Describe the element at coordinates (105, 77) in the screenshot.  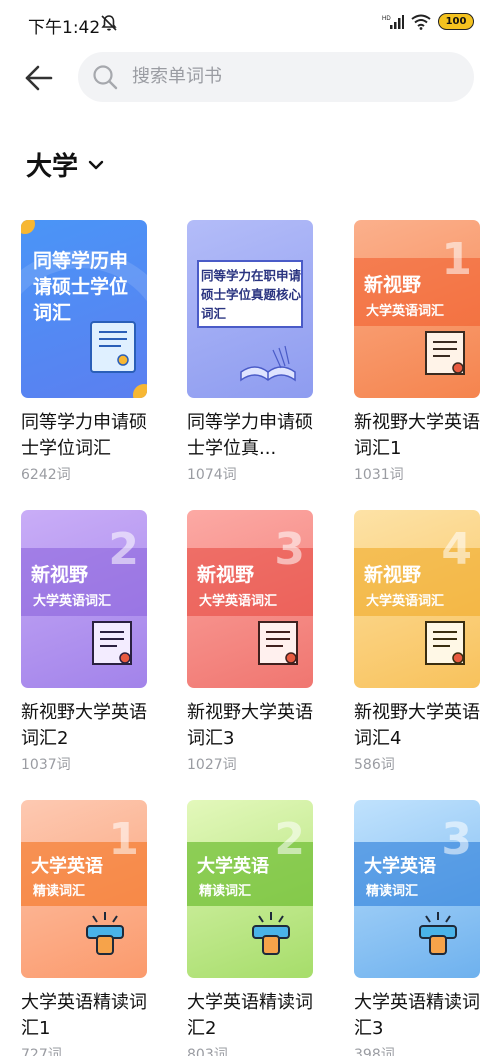
I see `search-icon` at that location.